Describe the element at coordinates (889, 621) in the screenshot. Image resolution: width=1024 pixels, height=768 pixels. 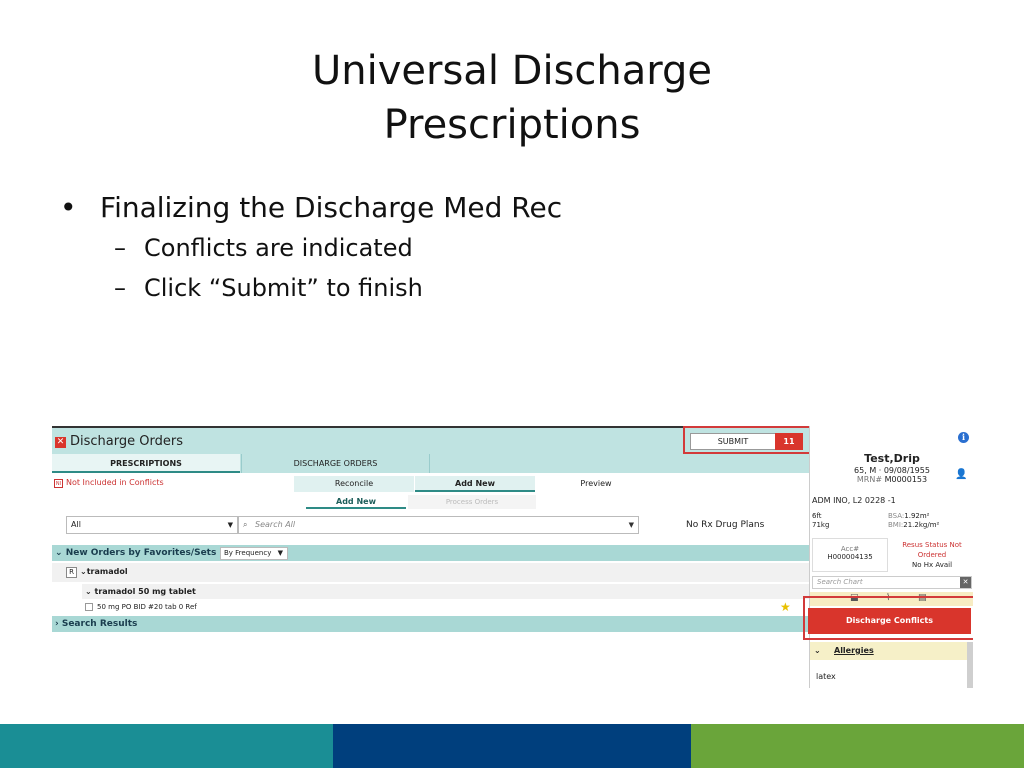
I see `discharge-conflicts-button: Discharge Conflicts` at that location.